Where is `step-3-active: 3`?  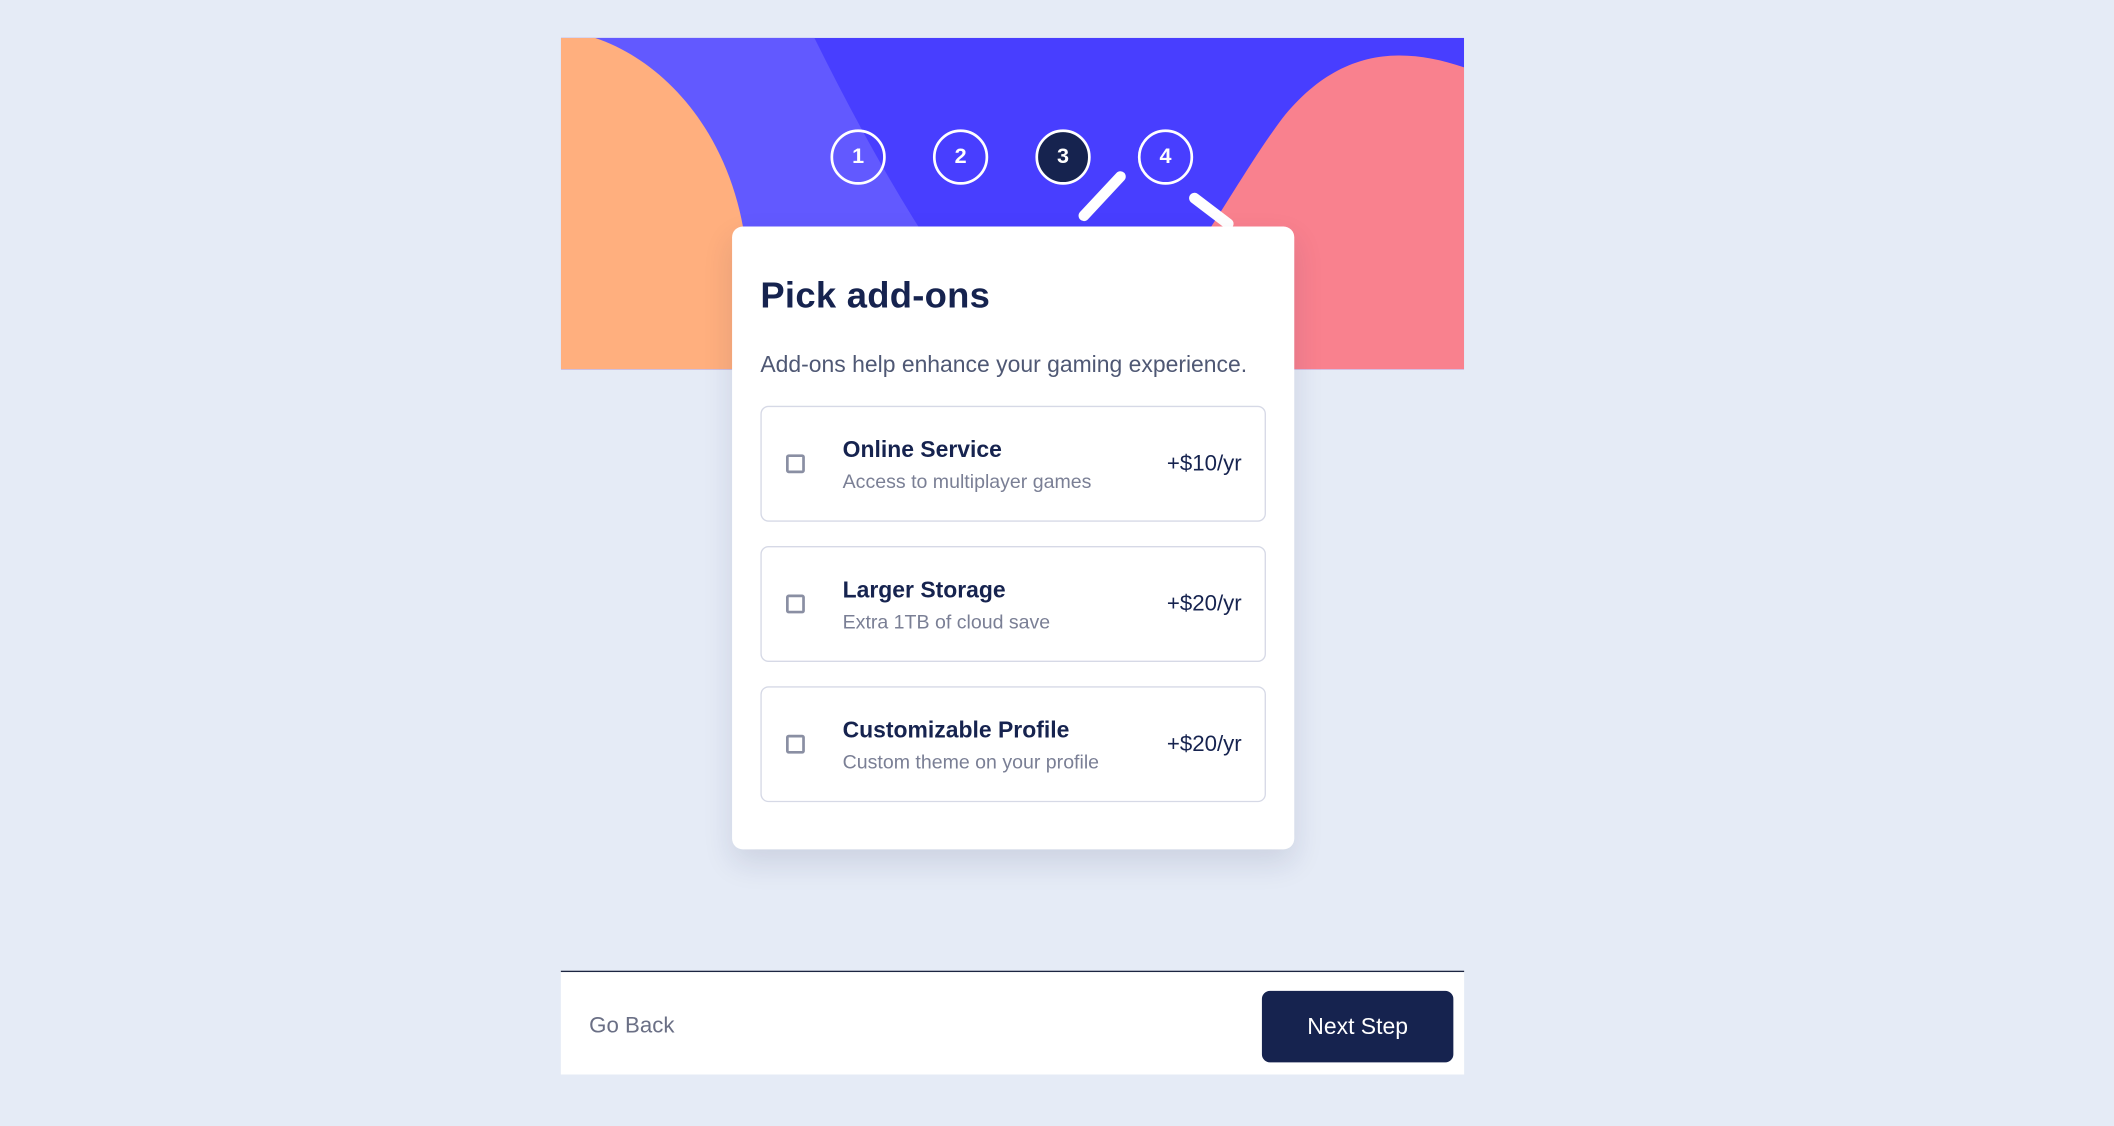
step-3-active: 3 is located at coordinates (1063, 157).